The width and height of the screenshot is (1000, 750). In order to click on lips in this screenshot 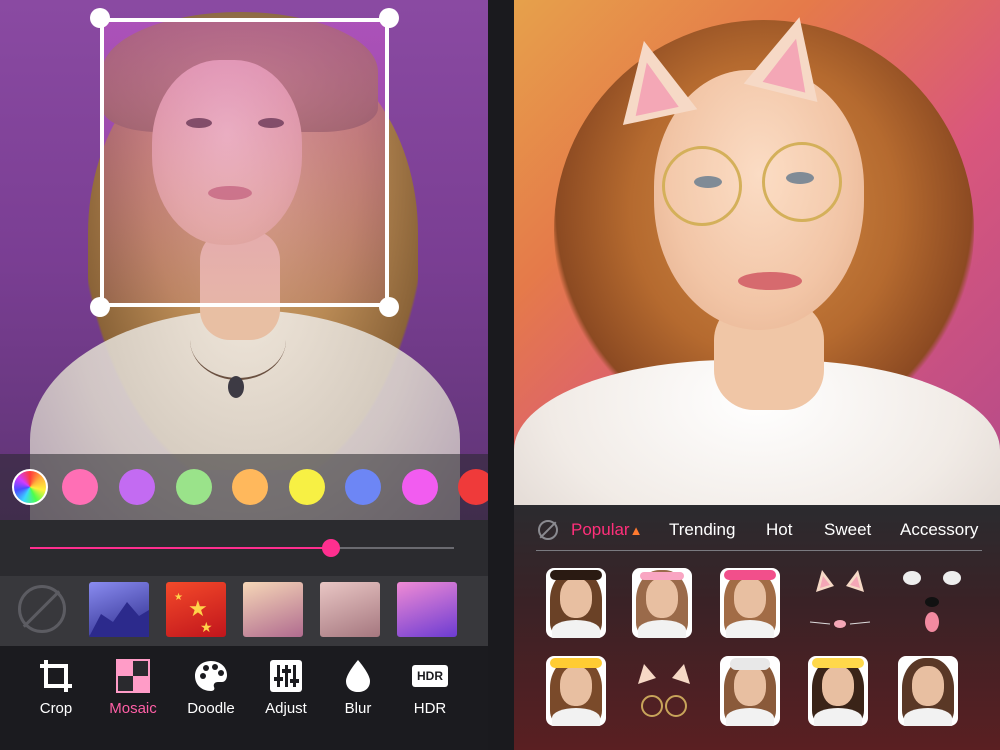, I will do `click(770, 281)`.